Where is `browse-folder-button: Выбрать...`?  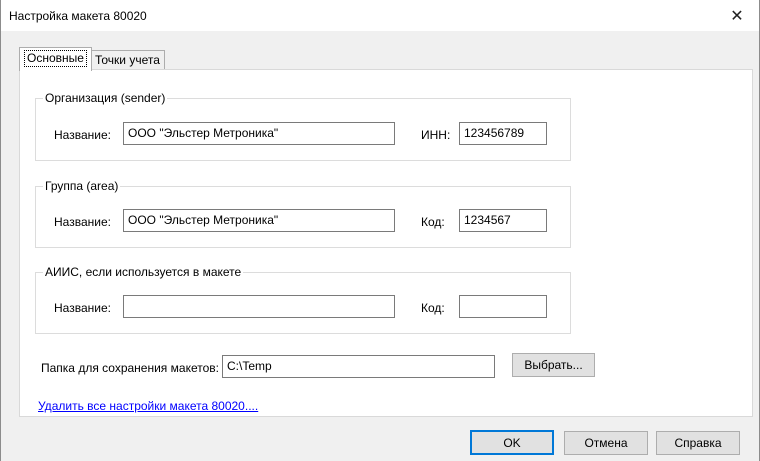 browse-folder-button: Выбрать... is located at coordinates (553, 365).